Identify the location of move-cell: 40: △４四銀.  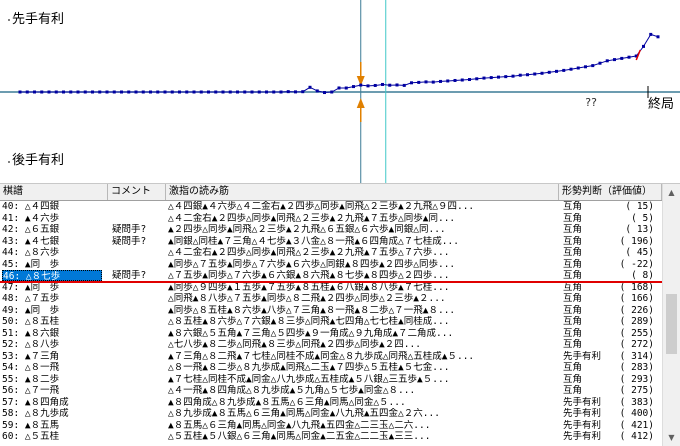
(31, 206).